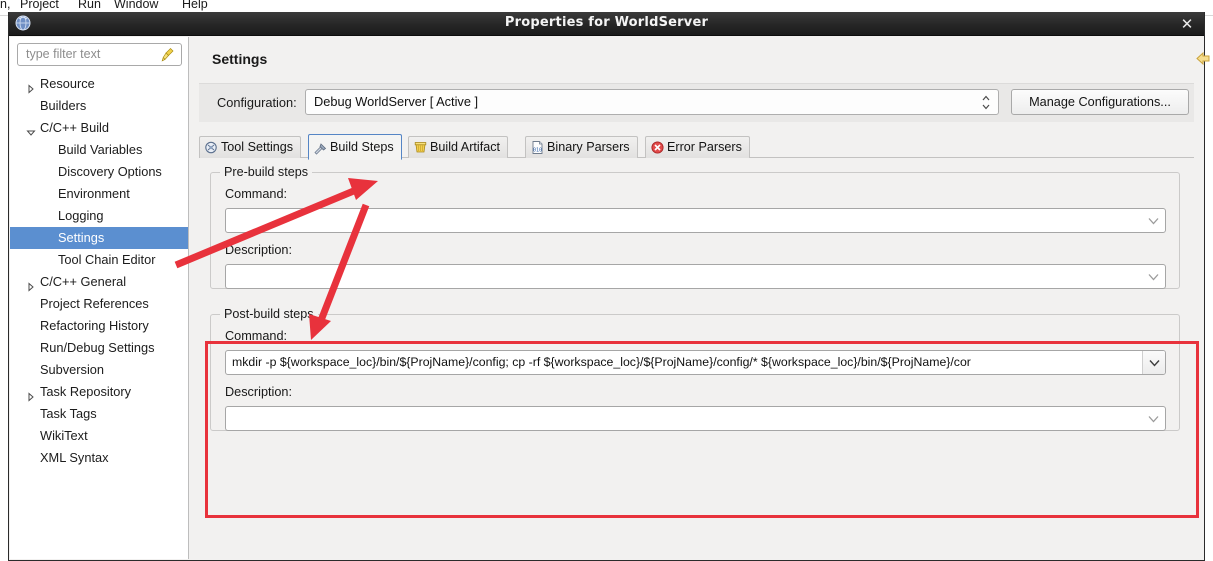  I want to click on filter-placeholder: type filter text, so click(63, 54).